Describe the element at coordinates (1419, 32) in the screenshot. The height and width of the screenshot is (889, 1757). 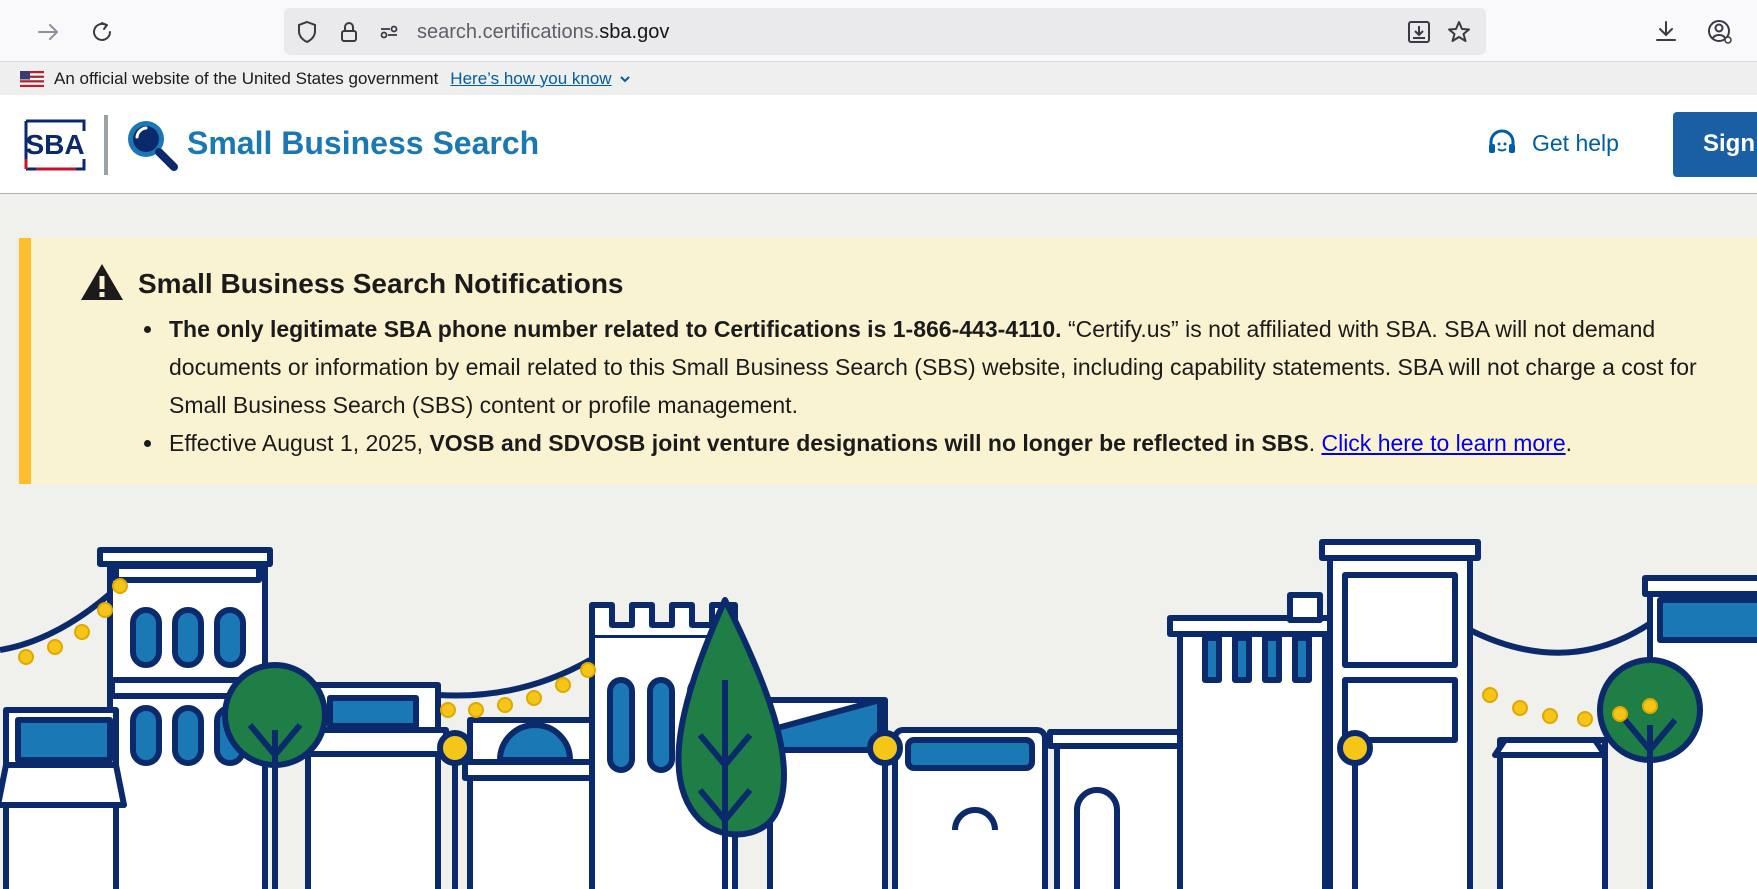
I see `install-icon` at that location.